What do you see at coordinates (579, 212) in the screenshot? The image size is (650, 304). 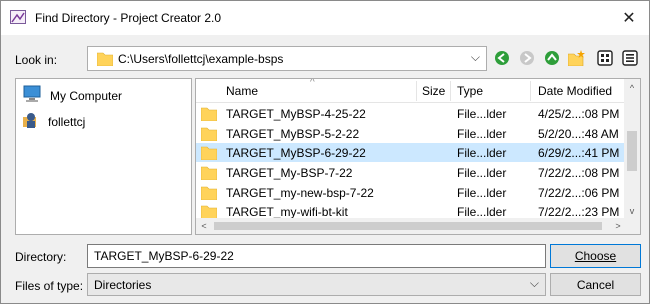 I see `file-date: 7/22/2...:23 PM` at bounding box center [579, 212].